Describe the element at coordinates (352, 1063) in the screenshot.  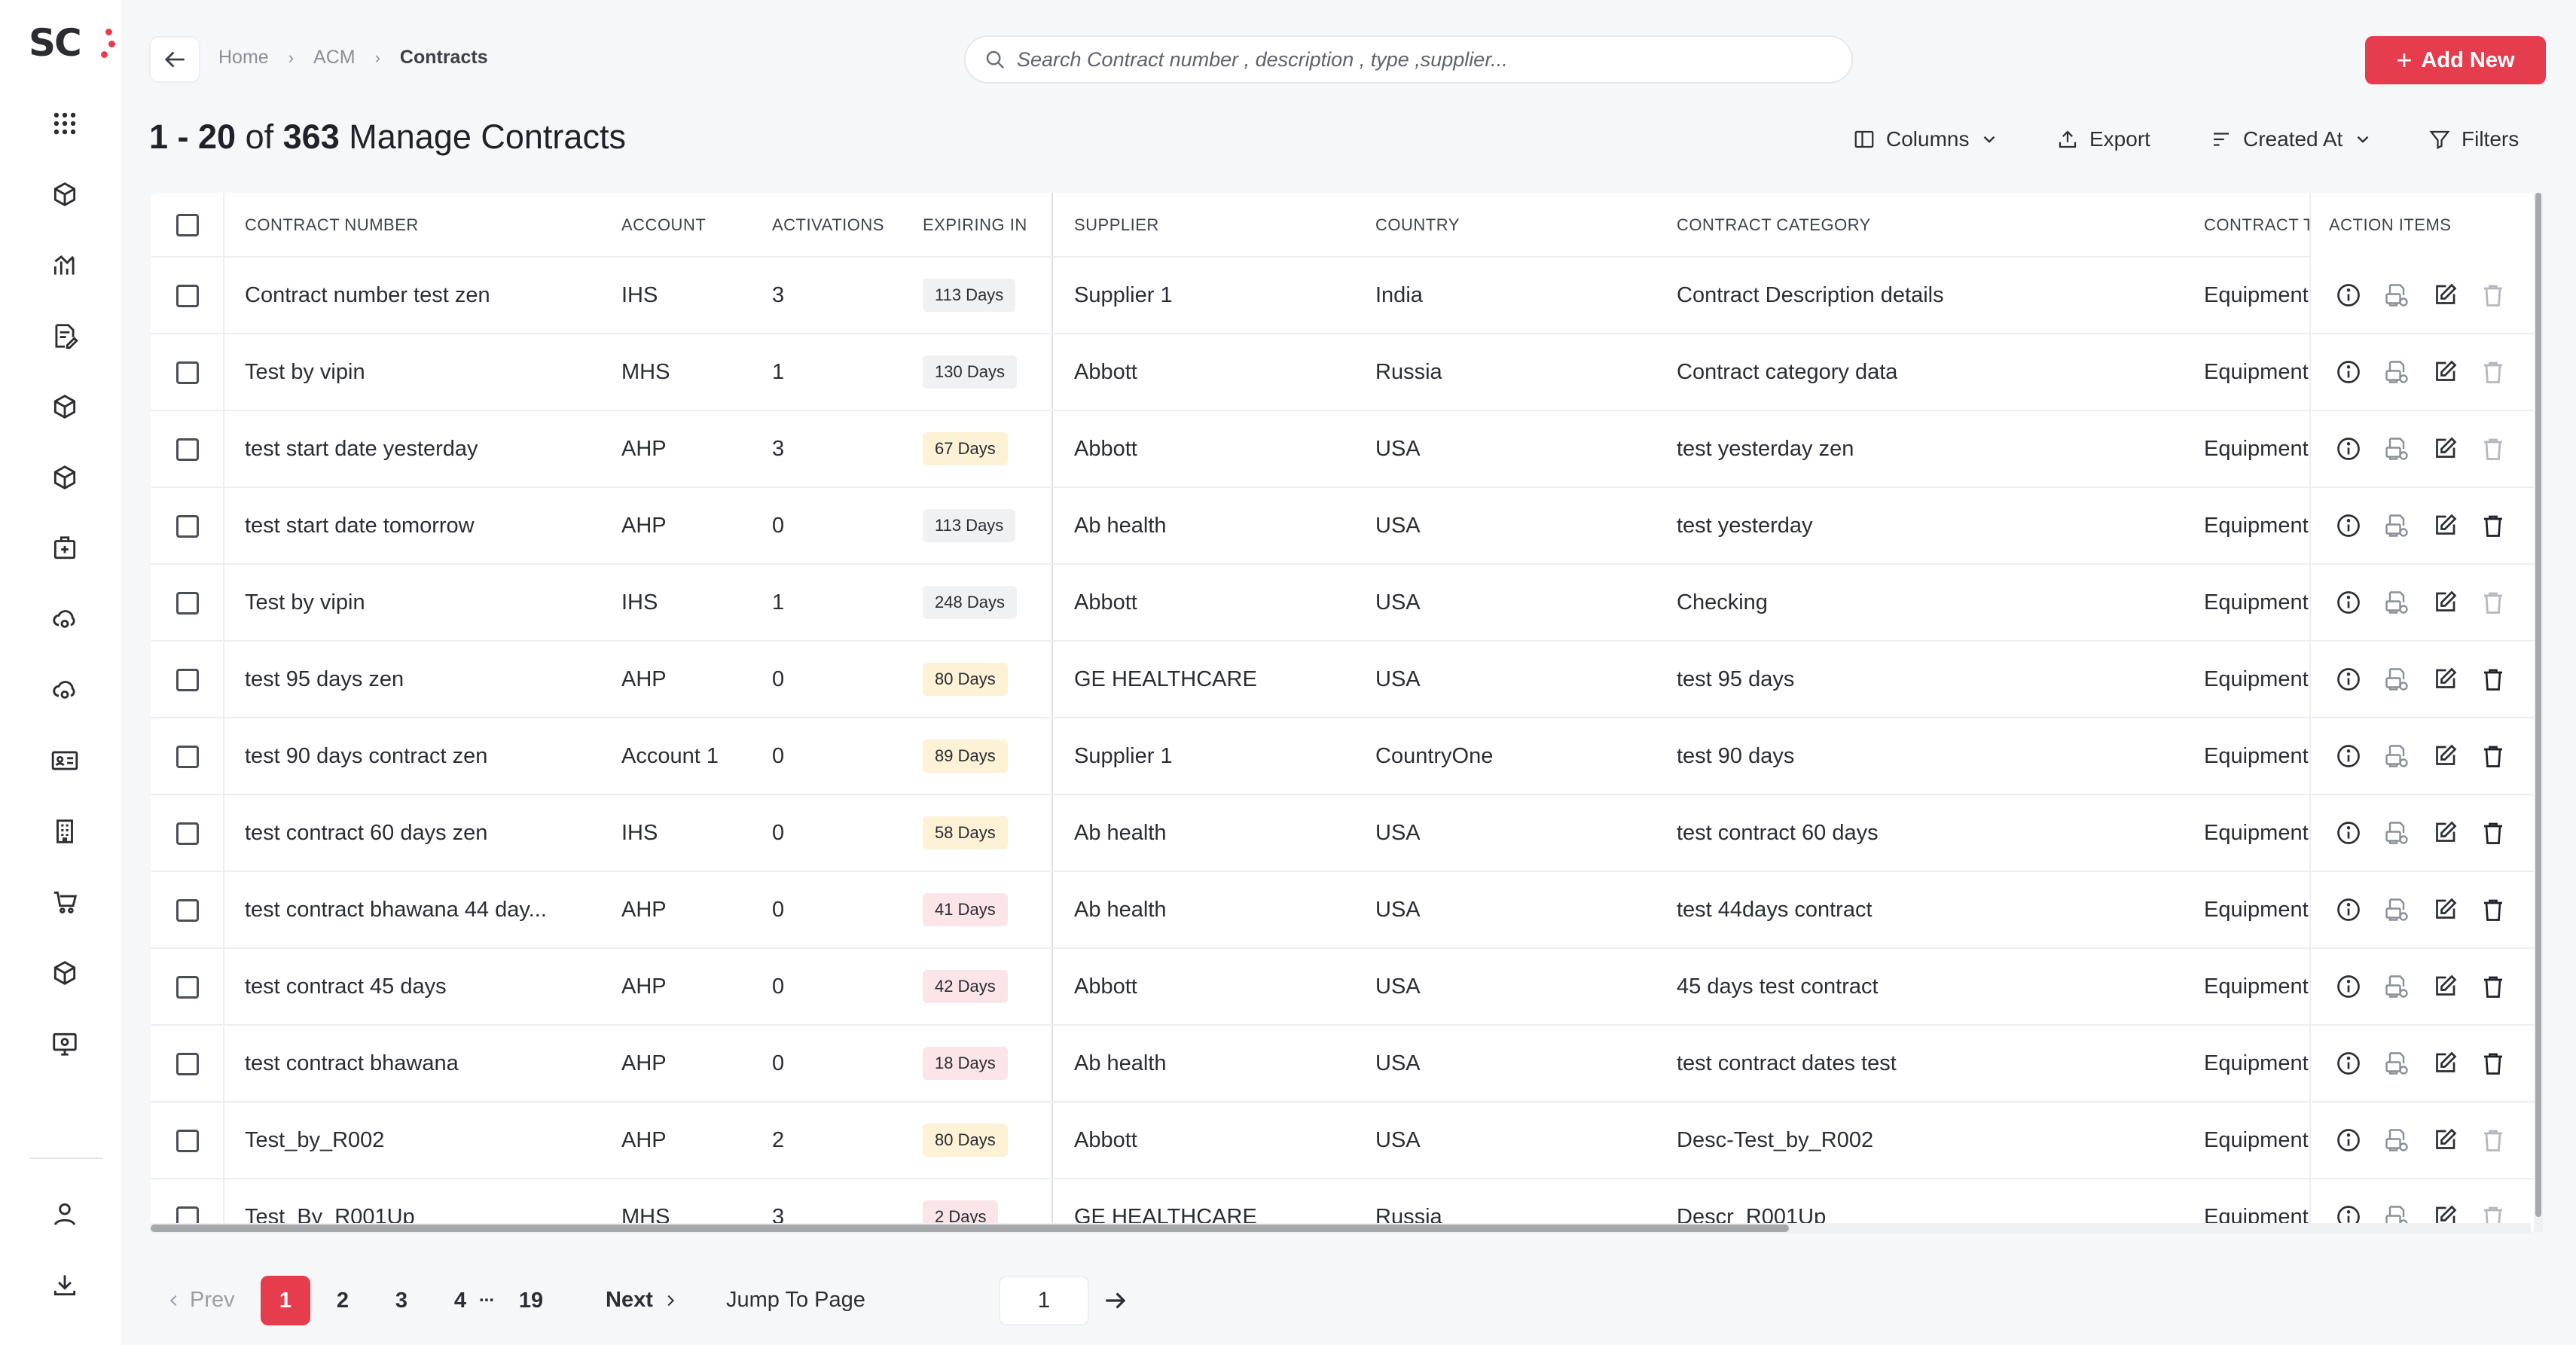
I see `cell-contract-number: test contract bhawana` at that location.